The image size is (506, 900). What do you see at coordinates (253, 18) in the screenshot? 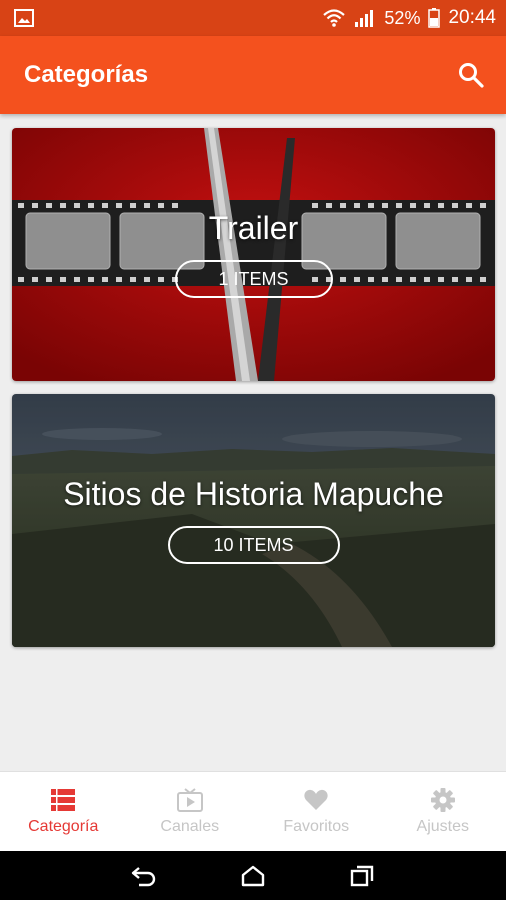
I see `status-bar: 52% 20:44` at bounding box center [253, 18].